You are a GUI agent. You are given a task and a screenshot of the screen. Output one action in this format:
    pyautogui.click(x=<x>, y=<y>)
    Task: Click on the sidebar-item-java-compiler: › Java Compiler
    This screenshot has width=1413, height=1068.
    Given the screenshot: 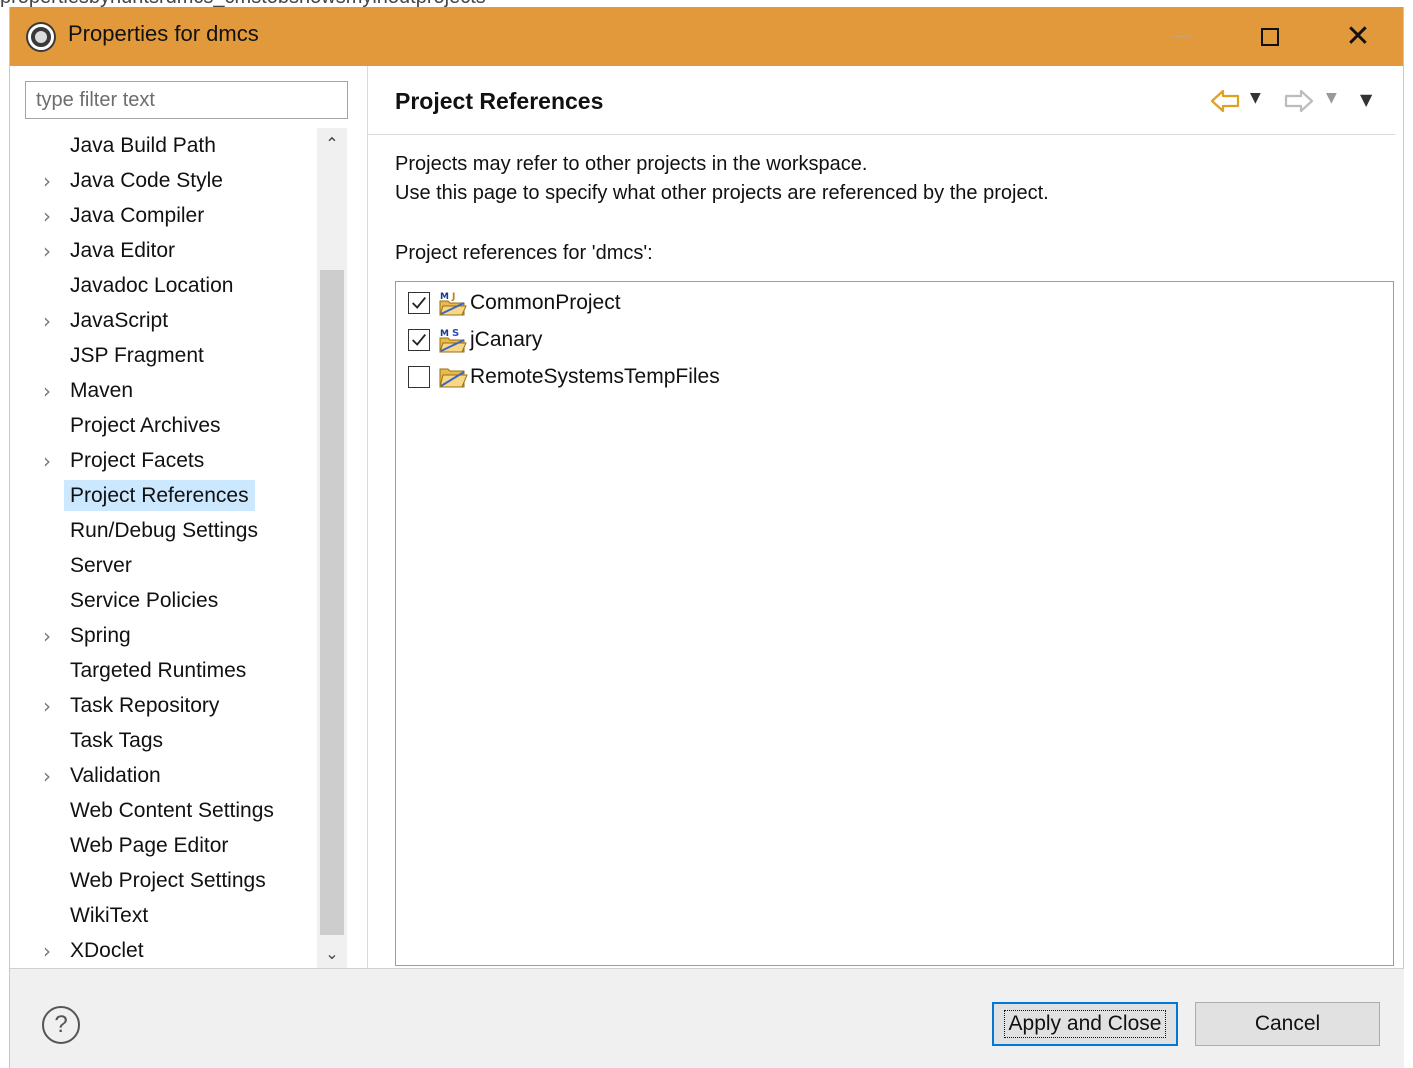 What is the action you would take?
    pyautogui.click(x=163, y=215)
    